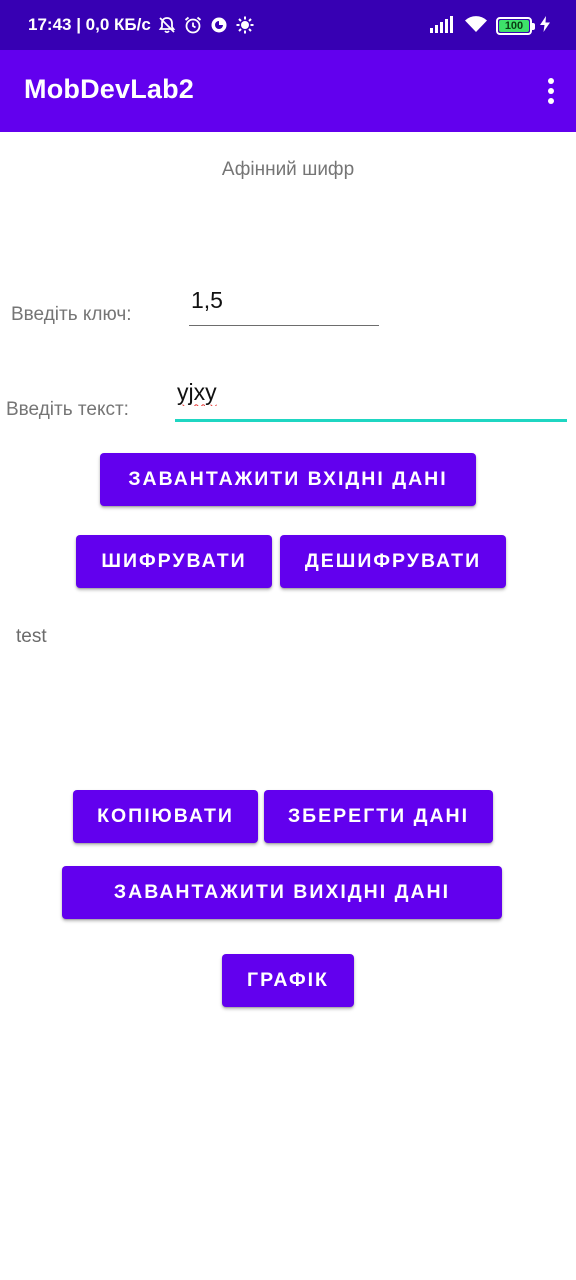  Describe the element at coordinates (288, 169) in the screenshot. I see `cipher-title: Афінний шифр` at that location.